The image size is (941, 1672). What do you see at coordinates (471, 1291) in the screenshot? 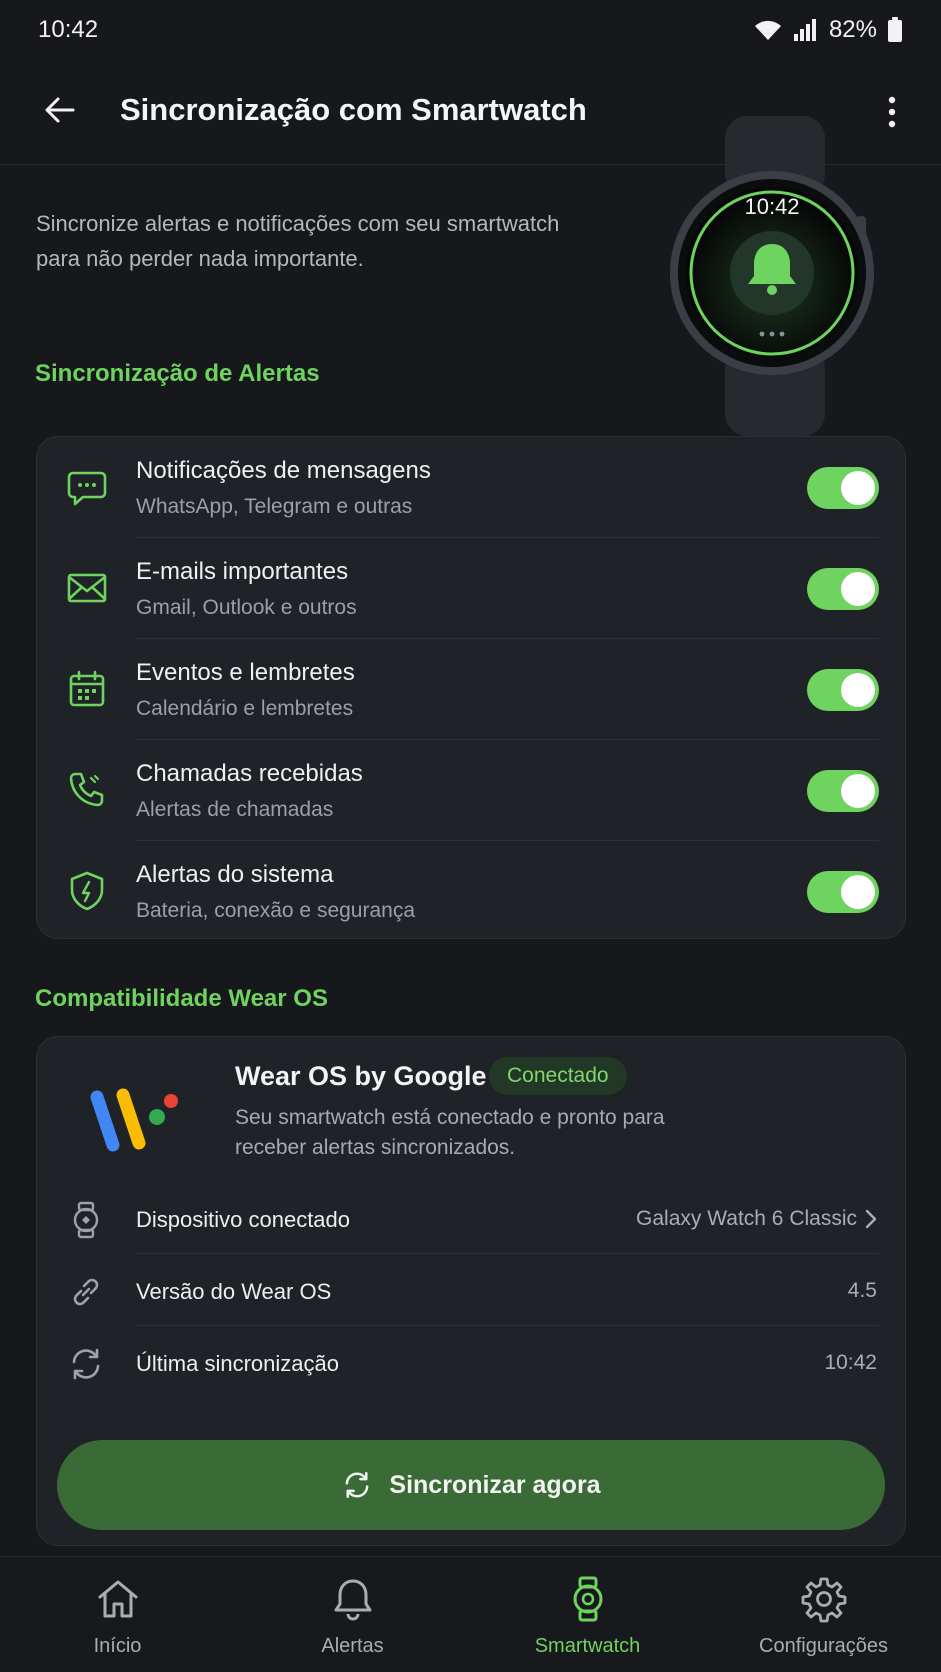
I see `wear-version-row: Versão do Wear OS 4.5` at bounding box center [471, 1291].